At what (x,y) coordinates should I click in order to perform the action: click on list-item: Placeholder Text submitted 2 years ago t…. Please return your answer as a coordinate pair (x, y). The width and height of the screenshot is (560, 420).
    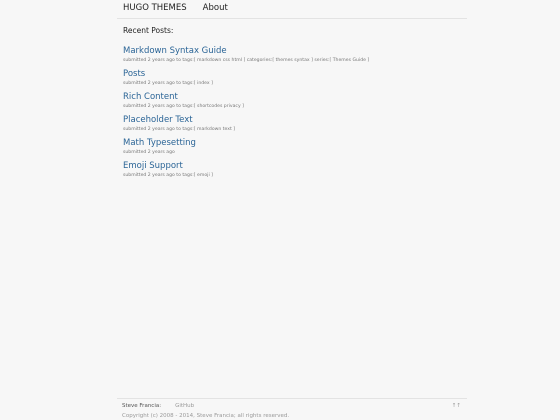
    Looking at the image, I should click on (295, 126).